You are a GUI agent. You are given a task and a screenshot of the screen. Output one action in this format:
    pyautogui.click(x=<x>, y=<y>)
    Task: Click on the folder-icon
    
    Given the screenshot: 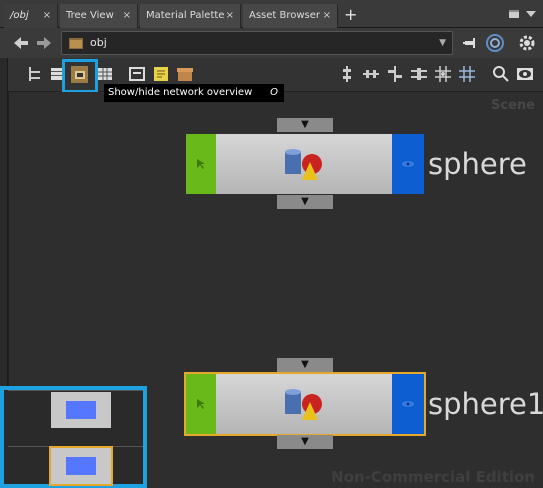 What is the action you would take?
    pyautogui.click(x=76, y=43)
    